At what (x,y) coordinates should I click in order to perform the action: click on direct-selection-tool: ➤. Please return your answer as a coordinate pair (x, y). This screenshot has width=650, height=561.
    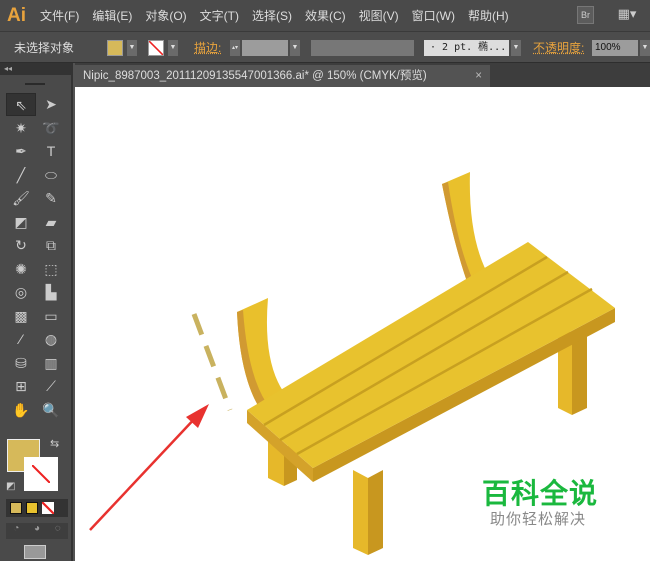
    Looking at the image, I should click on (51, 104).